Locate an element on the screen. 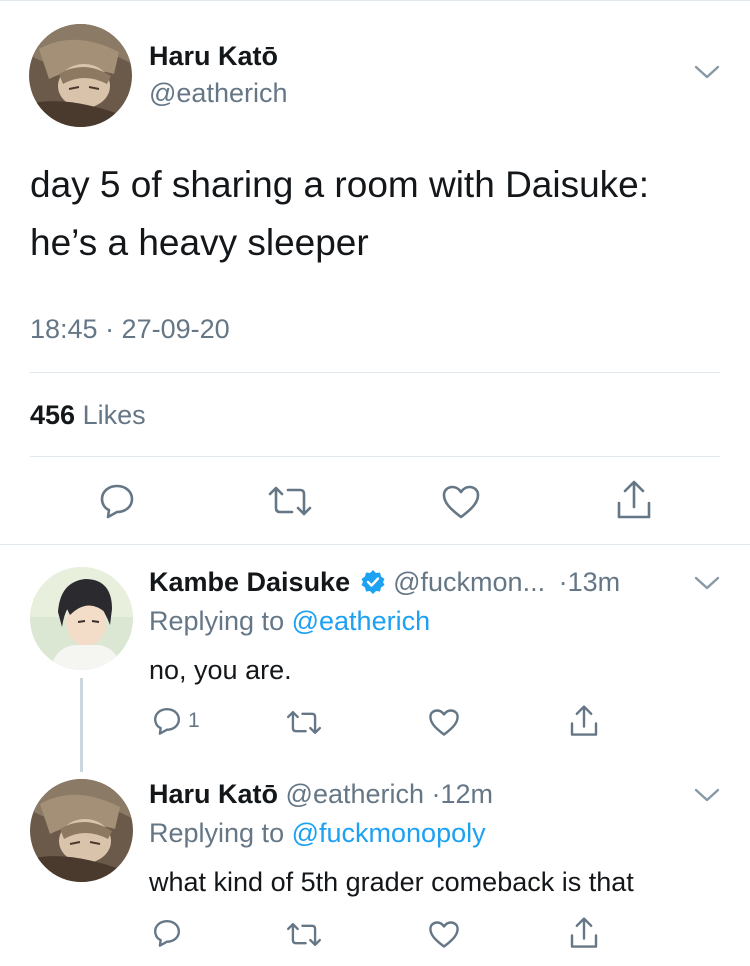 This screenshot has height=966, width=750. likes-label: Likes is located at coordinates (114, 415).